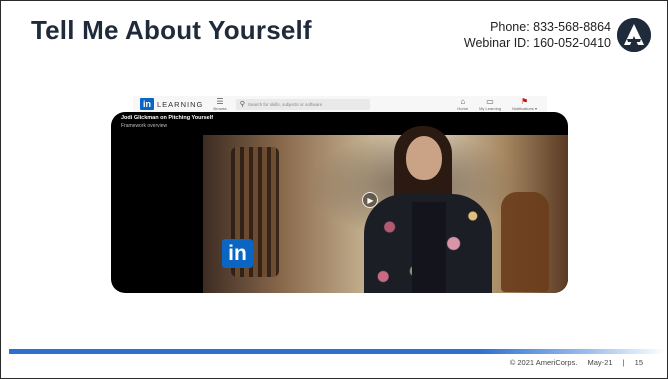 The image size is (668, 379). I want to click on learning-wordmark: LEARNING, so click(180, 104).